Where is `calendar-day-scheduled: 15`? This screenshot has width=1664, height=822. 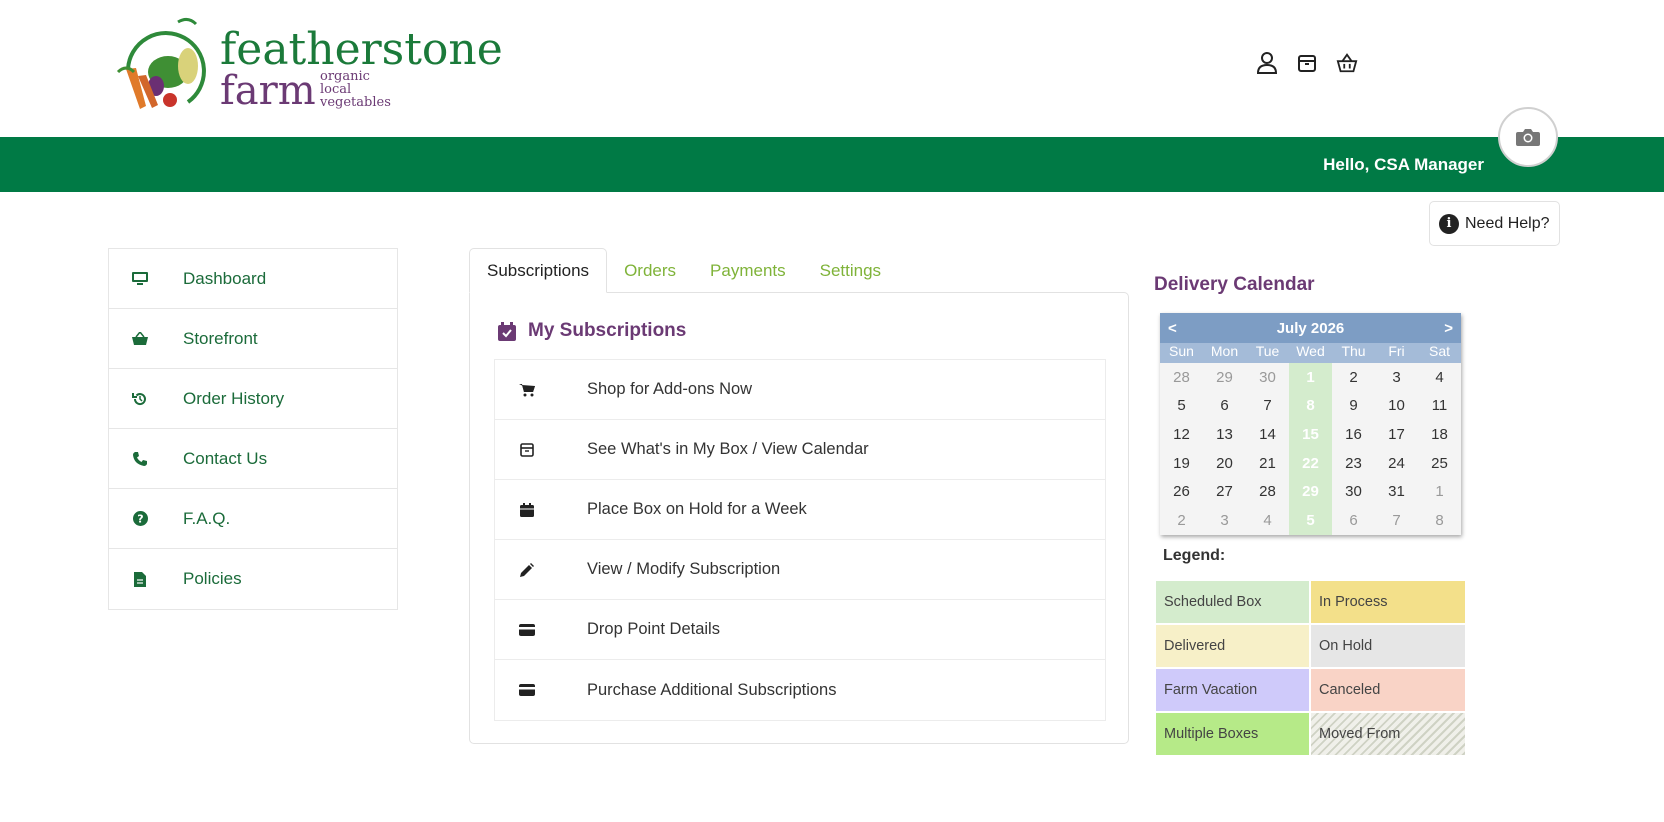
calendar-day-scheduled: 15 is located at coordinates (1310, 434).